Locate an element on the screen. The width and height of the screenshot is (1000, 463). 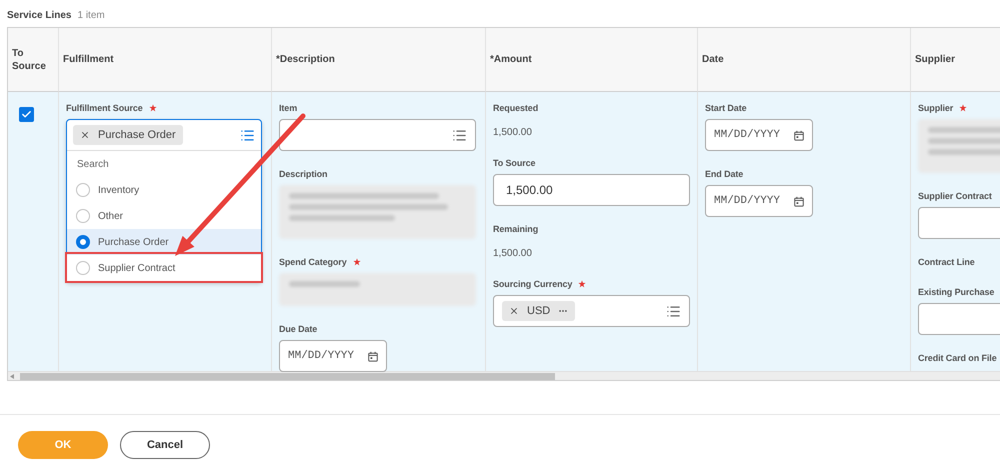
field-label: Supplier Contract is located at coordinates (955, 196).